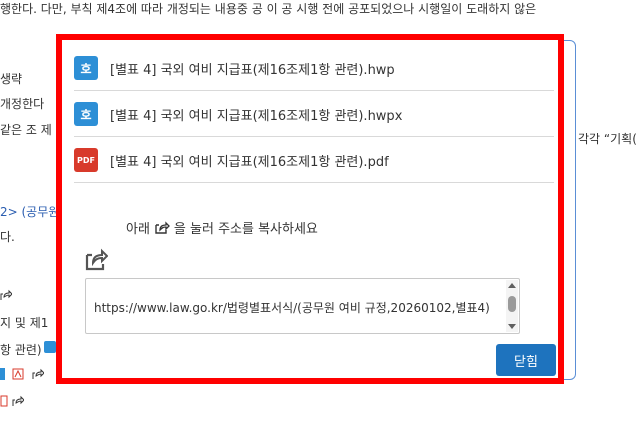  What do you see at coordinates (7, 237) in the screenshot?
I see `background-line: 다.` at bounding box center [7, 237].